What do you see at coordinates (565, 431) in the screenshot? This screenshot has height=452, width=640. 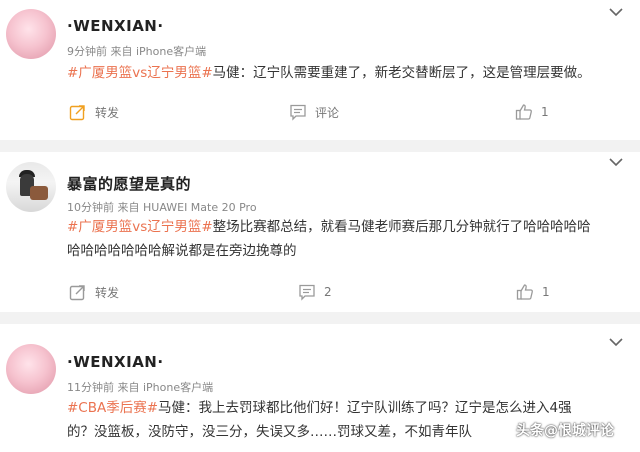 I see `watermark: 头条@恨城评论` at bounding box center [565, 431].